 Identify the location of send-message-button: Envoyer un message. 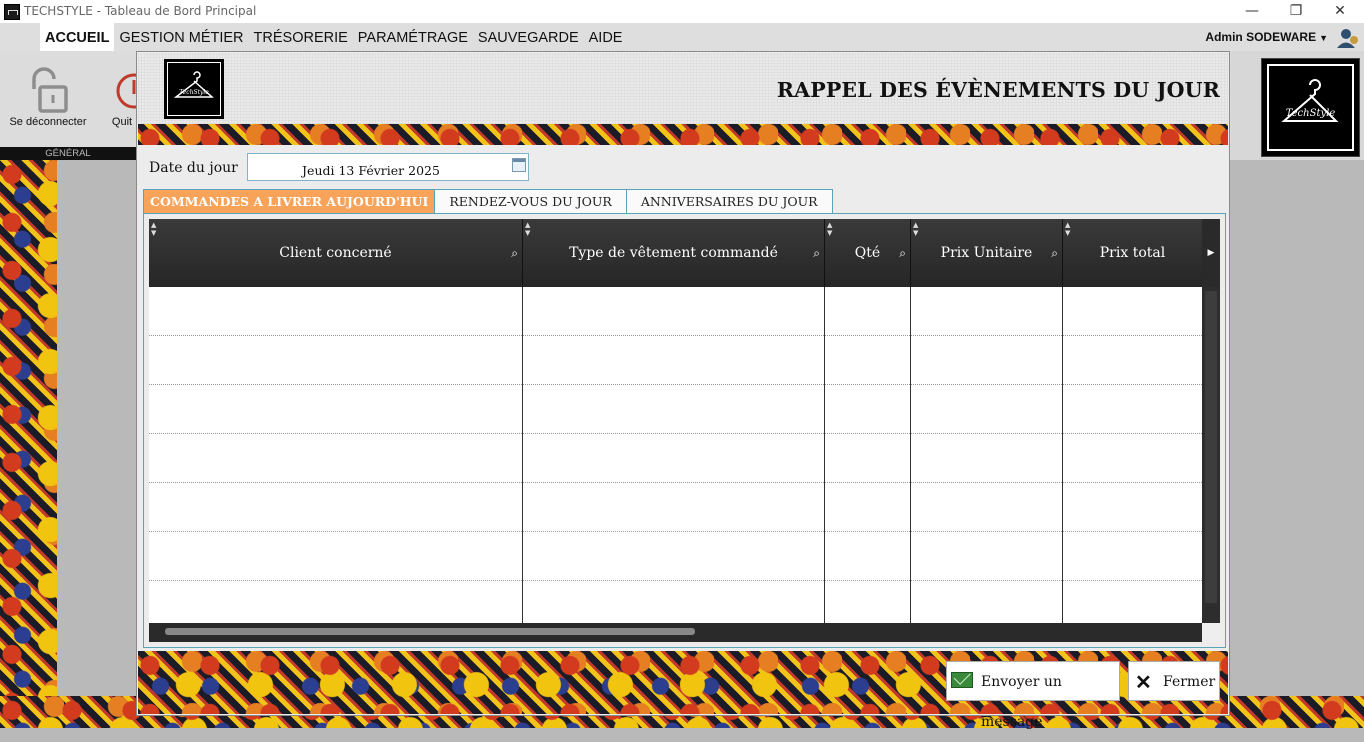
(1033, 695).